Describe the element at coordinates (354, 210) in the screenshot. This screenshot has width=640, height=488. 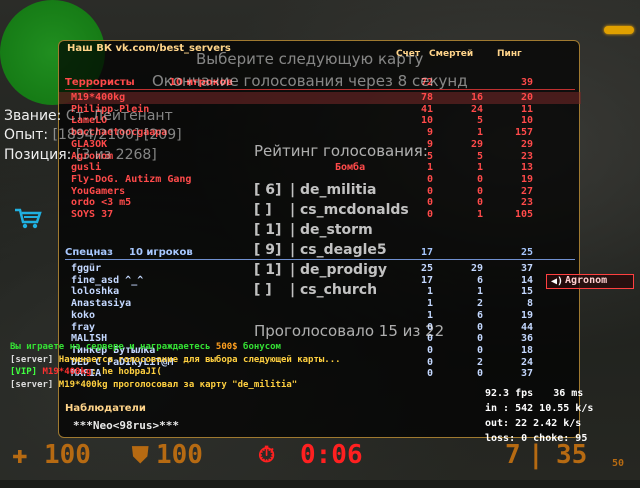
I see `vote-option-map: cs_mcdonalds` at that location.